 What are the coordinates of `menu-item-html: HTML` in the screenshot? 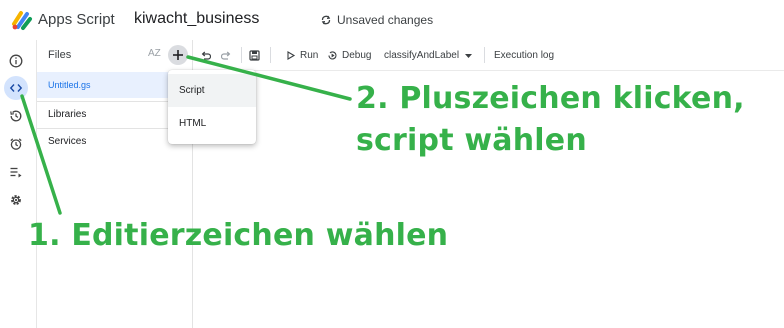 It's located at (212, 123).